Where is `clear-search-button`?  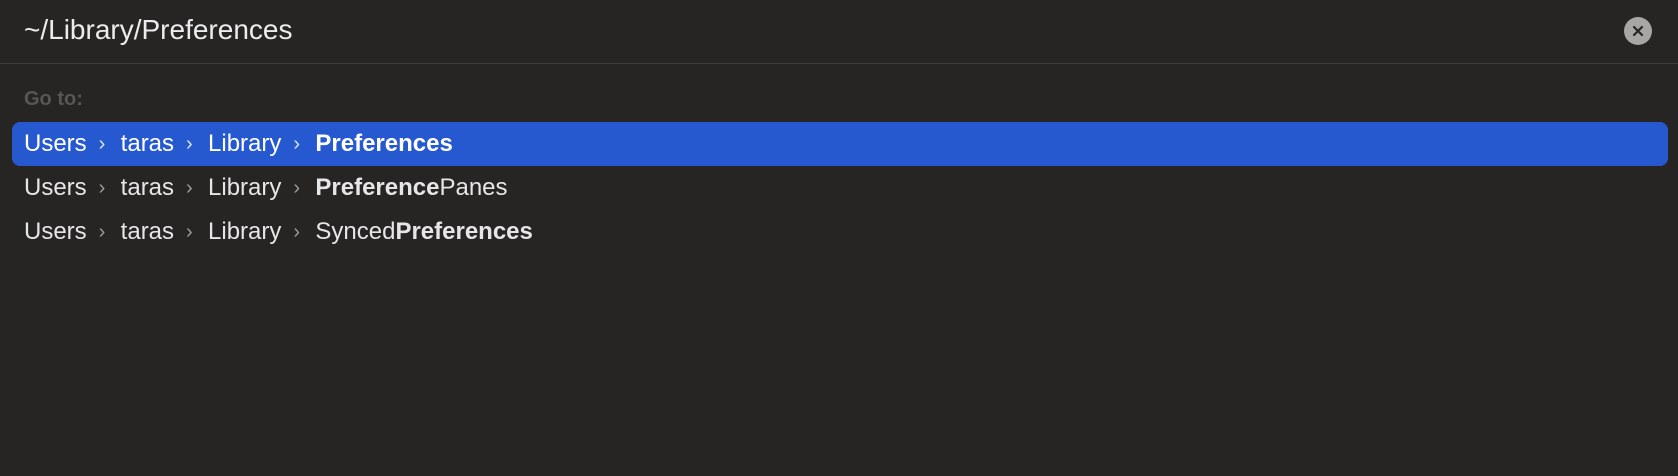
clear-search-button is located at coordinates (1638, 31).